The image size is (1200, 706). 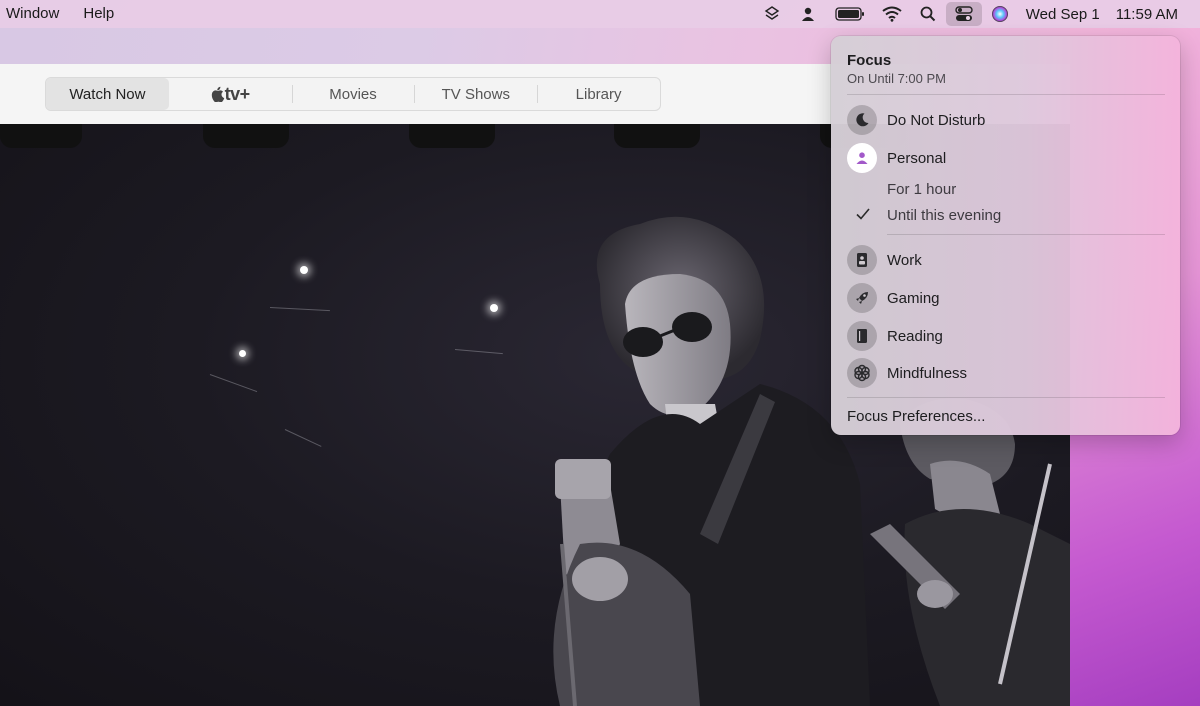 What do you see at coordinates (963, 14) in the screenshot?
I see `control-center-icon` at bounding box center [963, 14].